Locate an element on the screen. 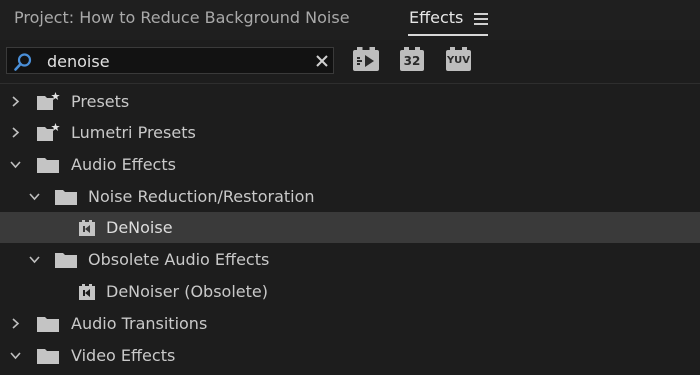  tree-item-label: DeNoiser (Obsolete) is located at coordinates (187, 291).